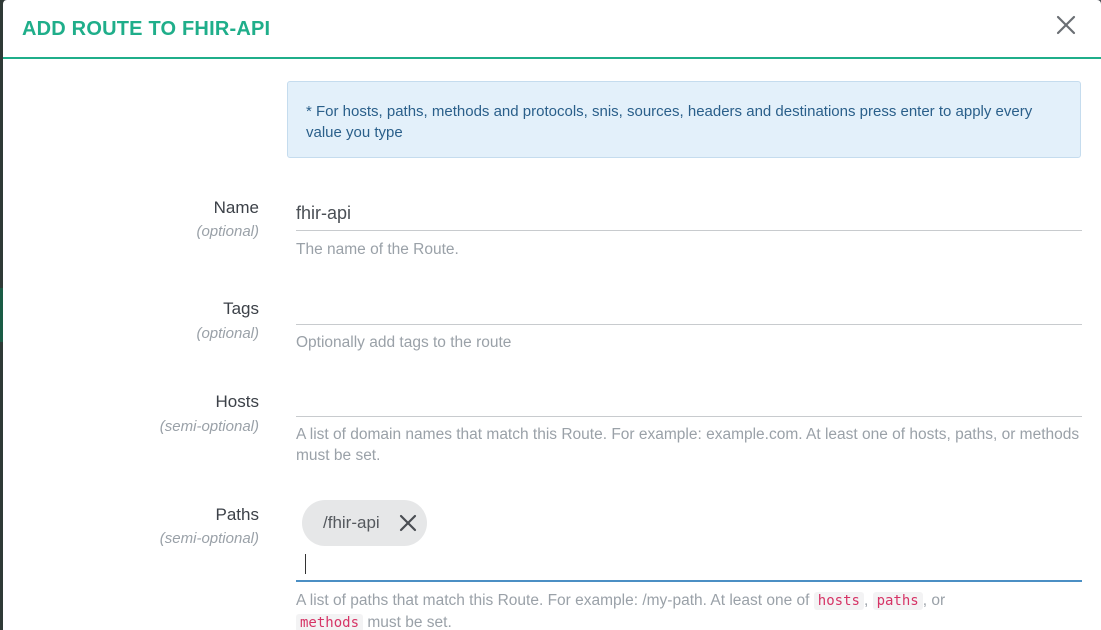 This screenshot has width=1101, height=630. What do you see at coordinates (552, 29) in the screenshot?
I see `modal-header: ADD ROUTE TO FHIR-API` at bounding box center [552, 29].